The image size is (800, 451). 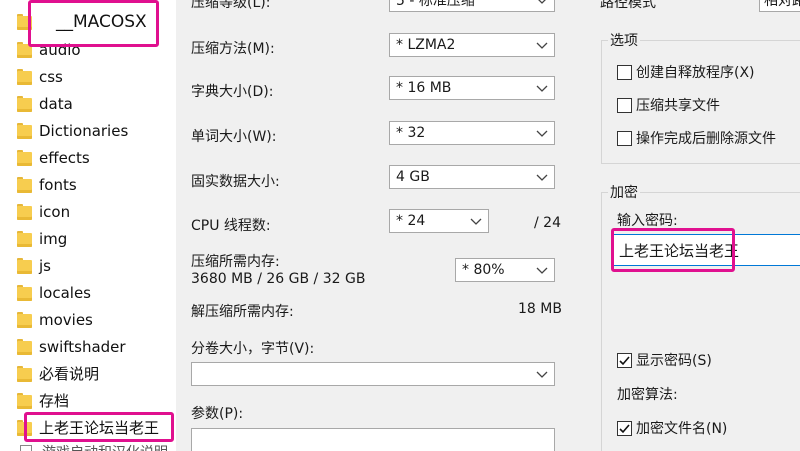 What do you see at coordinates (672, 428) in the screenshot?
I see `encrypt-names-checkbox: 加密文件名(N)` at bounding box center [672, 428].